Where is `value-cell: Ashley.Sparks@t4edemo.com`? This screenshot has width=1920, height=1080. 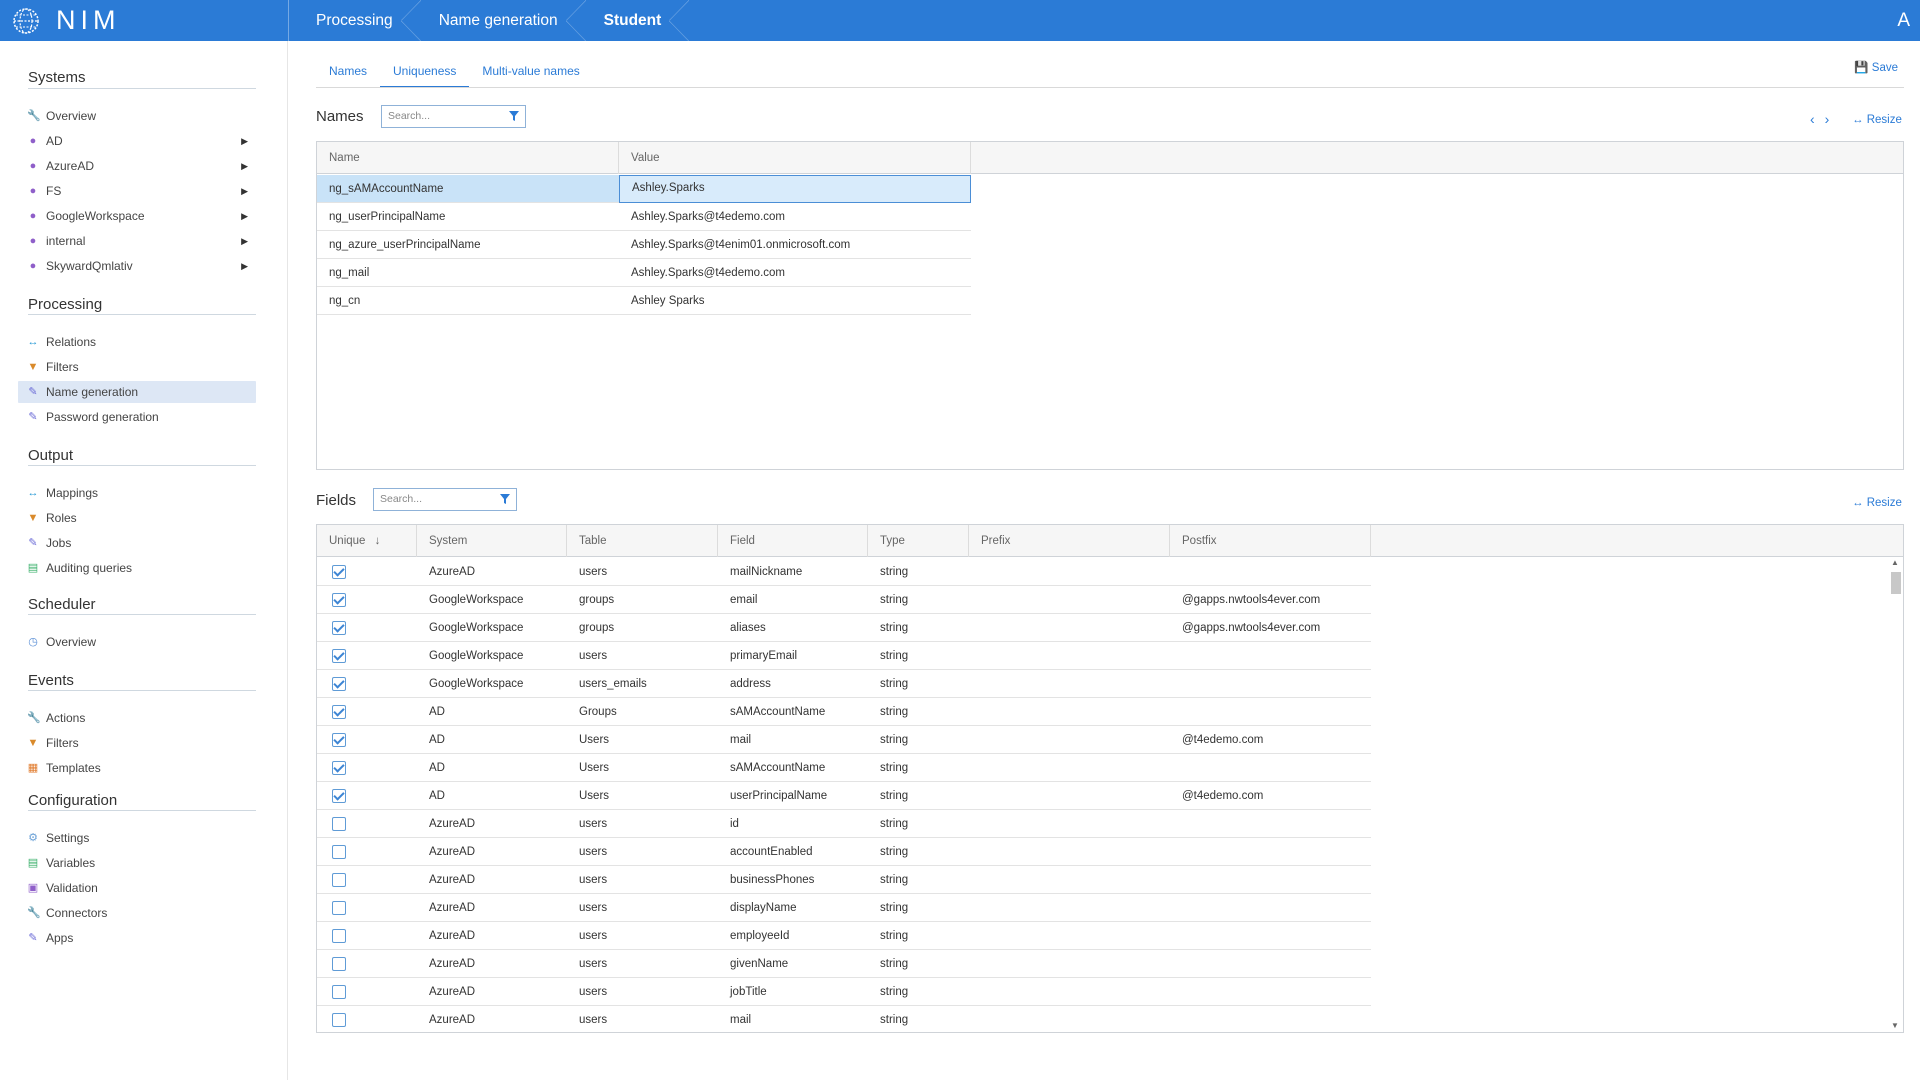 value-cell: Ashley.Sparks@t4edemo.com is located at coordinates (795, 273).